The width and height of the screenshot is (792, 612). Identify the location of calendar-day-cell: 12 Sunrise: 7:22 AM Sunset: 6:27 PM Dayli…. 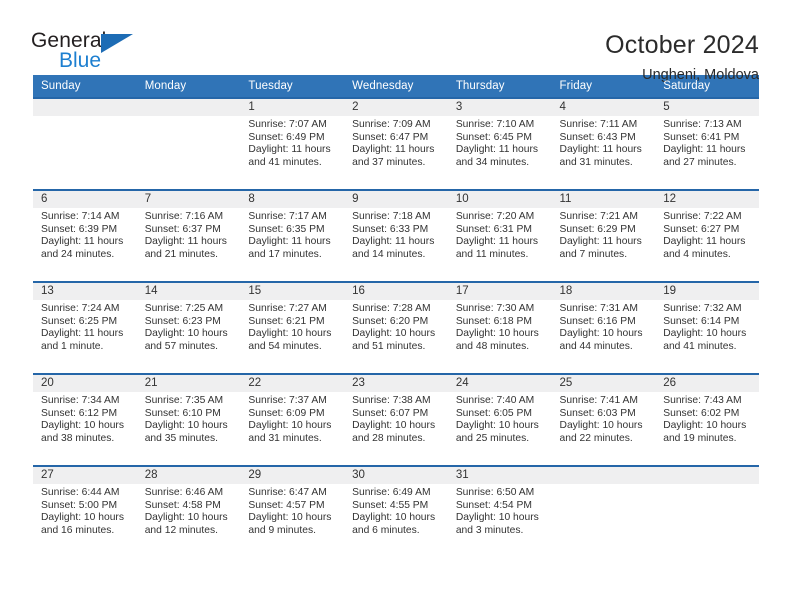
(707, 235).